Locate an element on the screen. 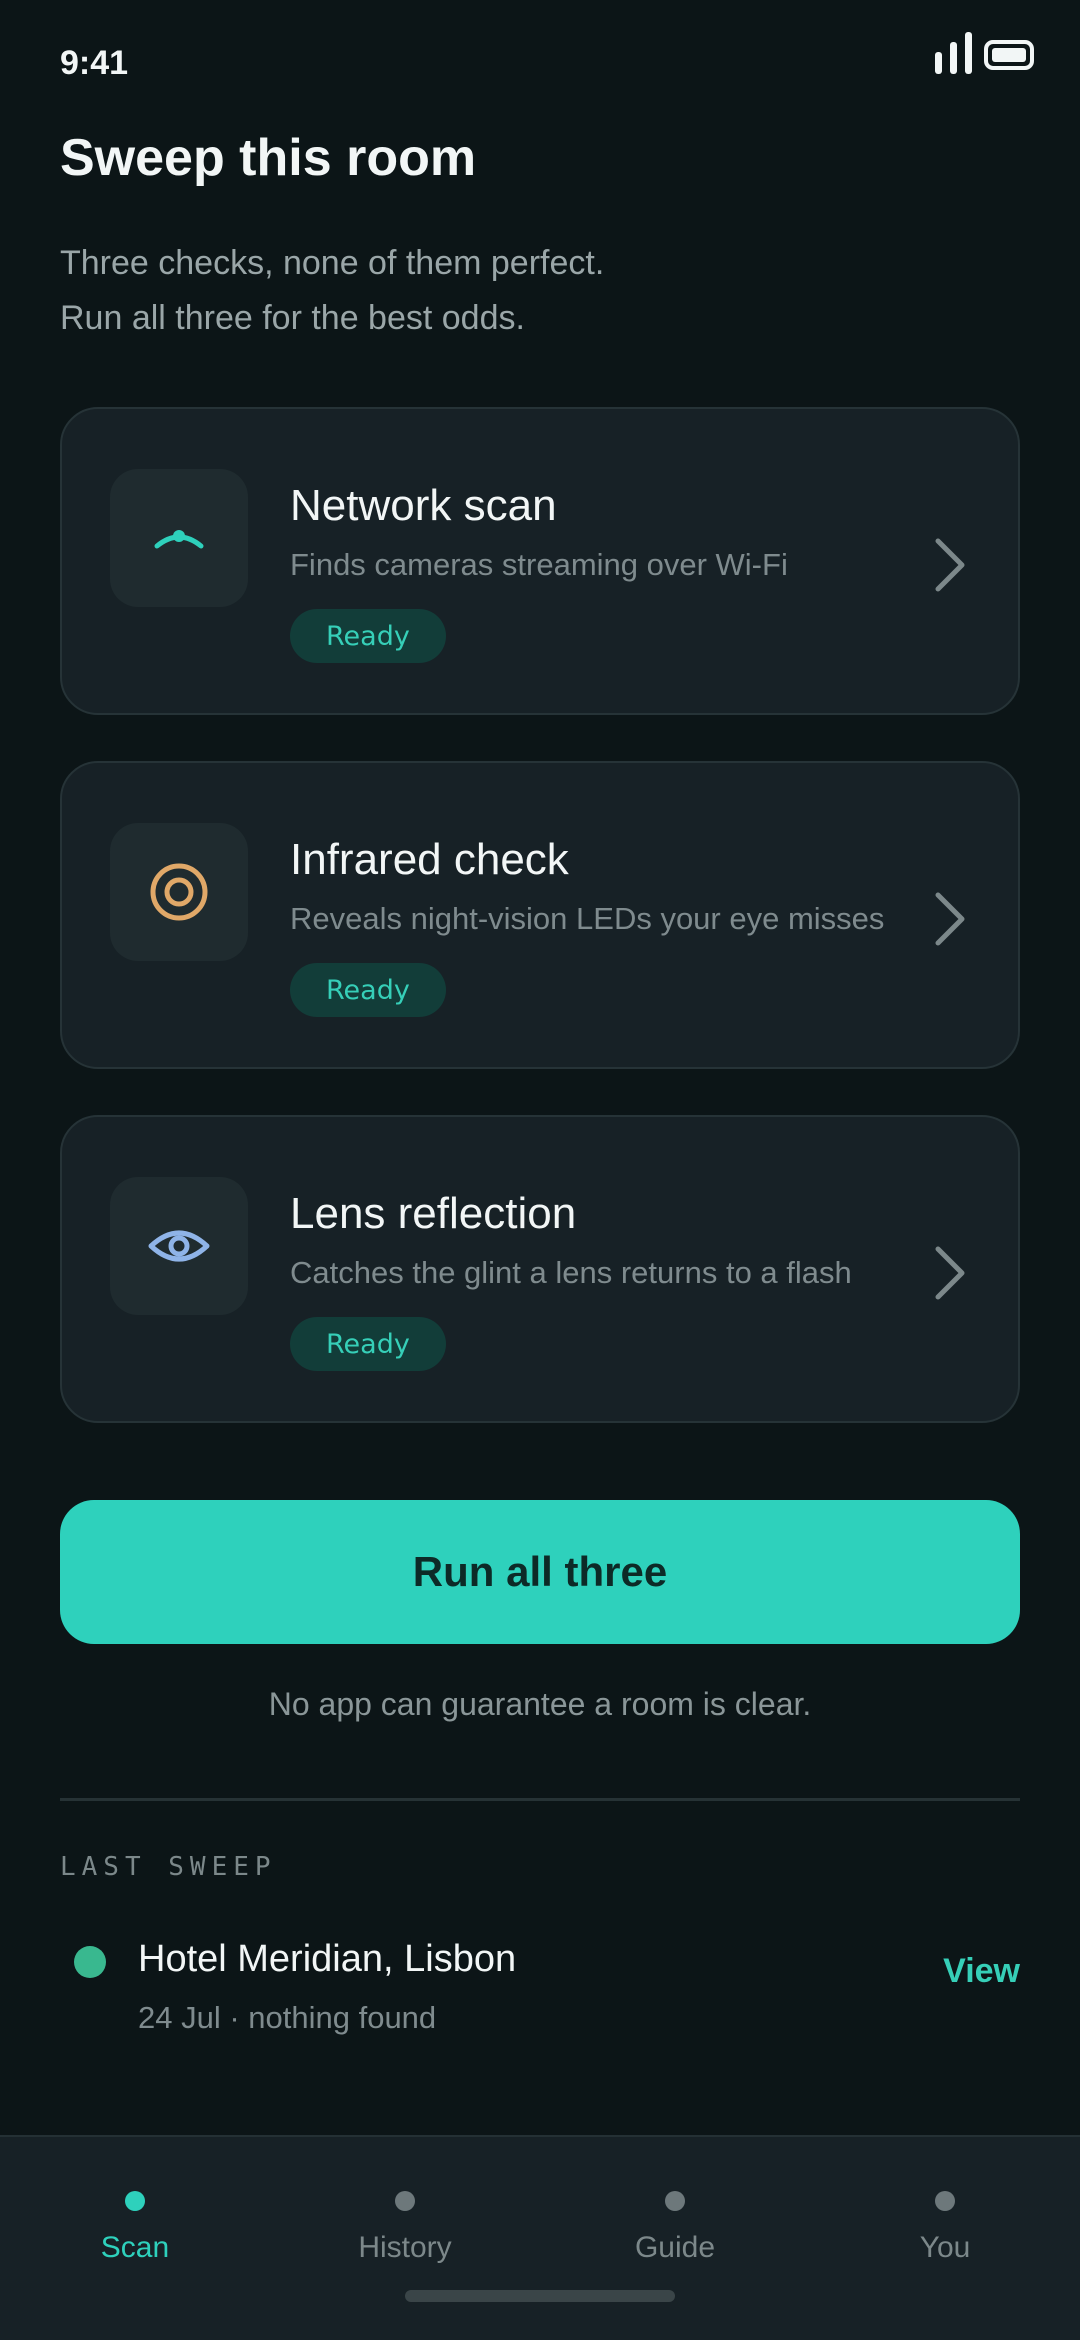 Image resolution: width=1080 pixels, height=2340 pixels. check-name: Infrared check is located at coordinates (429, 859).